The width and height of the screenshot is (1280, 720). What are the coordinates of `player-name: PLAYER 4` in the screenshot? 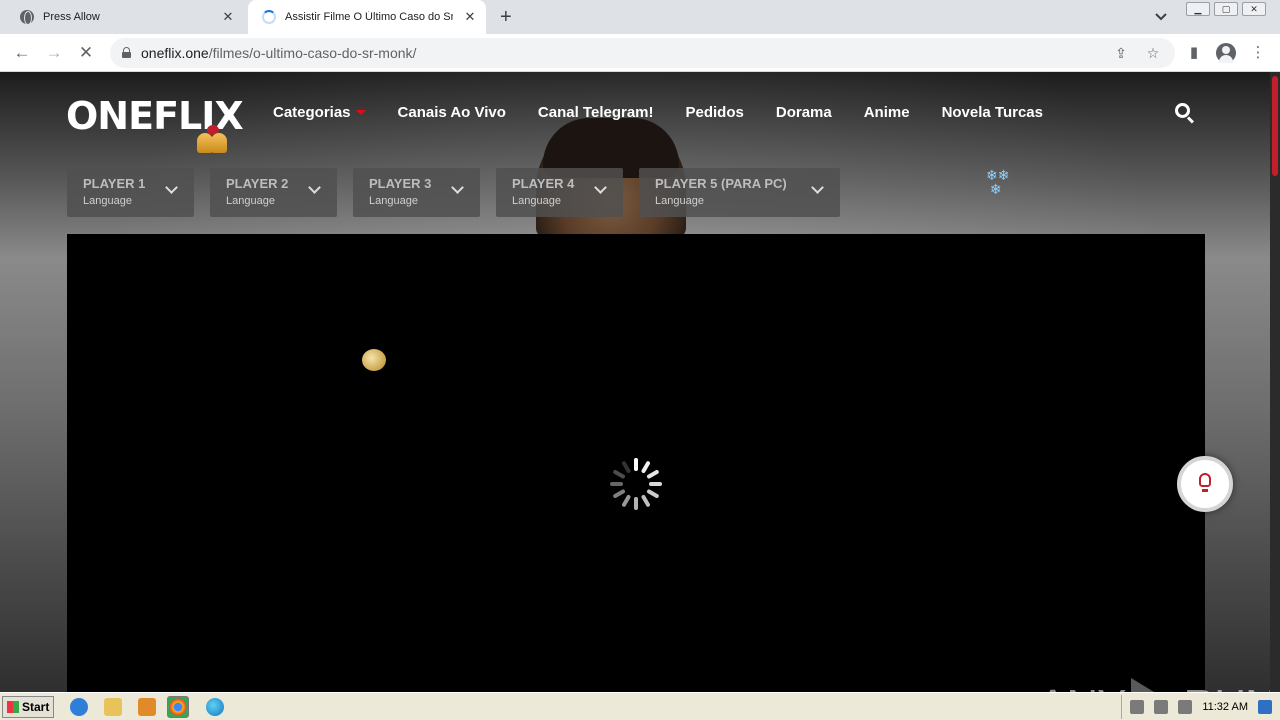 It's located at (543, 183).